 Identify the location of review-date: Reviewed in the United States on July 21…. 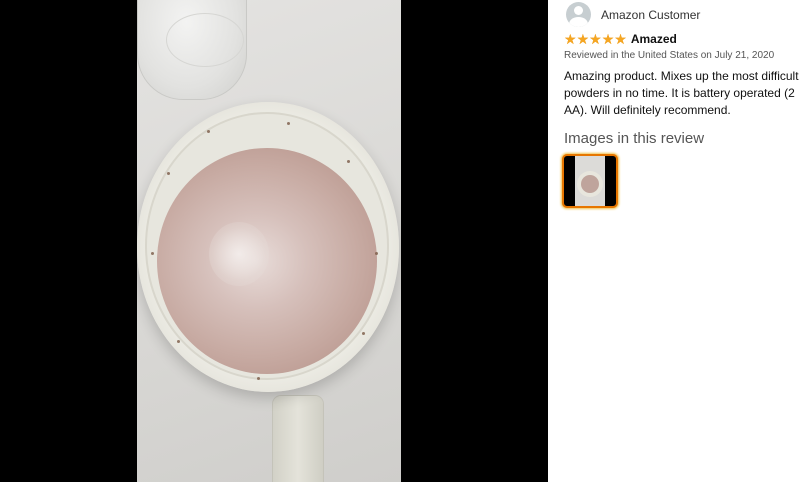
(669, 55).